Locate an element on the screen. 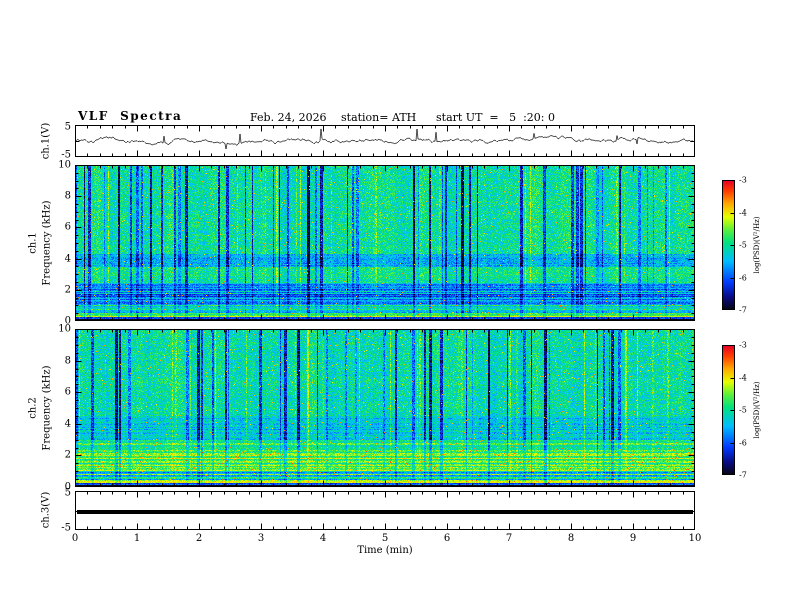 The width and height of the screenshot is (792, 612). time-tick-label: 4 is located at coordinates (323, 538).